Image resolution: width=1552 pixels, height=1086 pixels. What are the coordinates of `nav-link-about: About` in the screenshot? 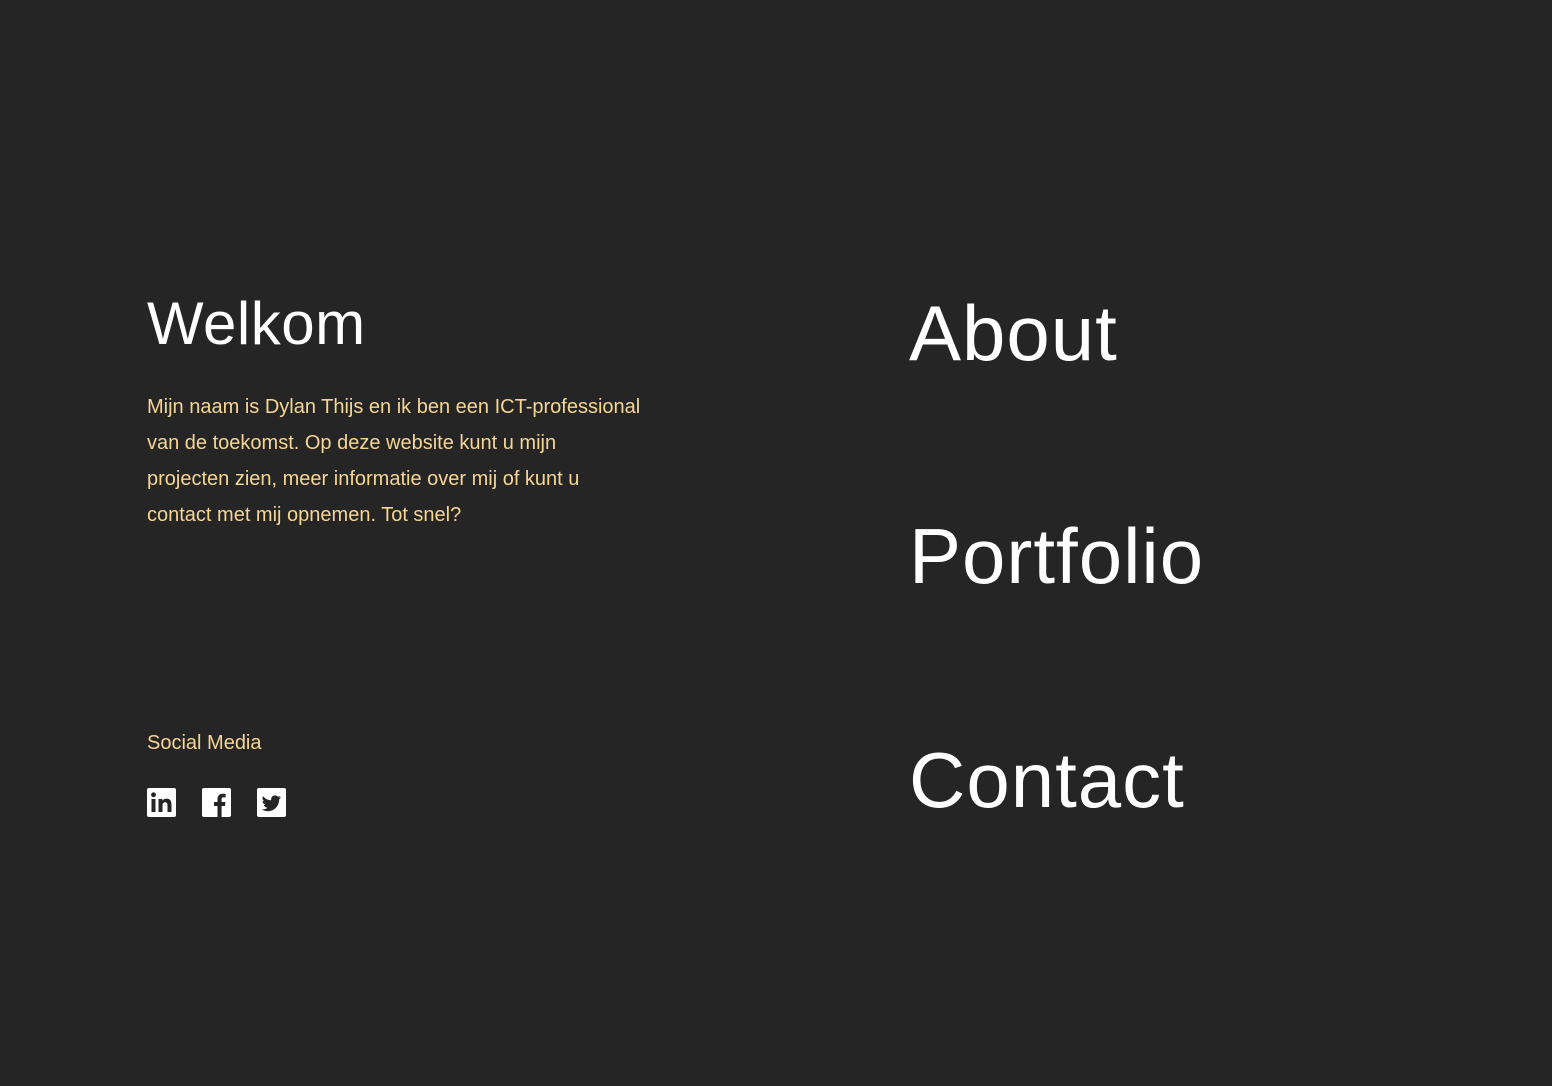 It's located at (1013, 333).